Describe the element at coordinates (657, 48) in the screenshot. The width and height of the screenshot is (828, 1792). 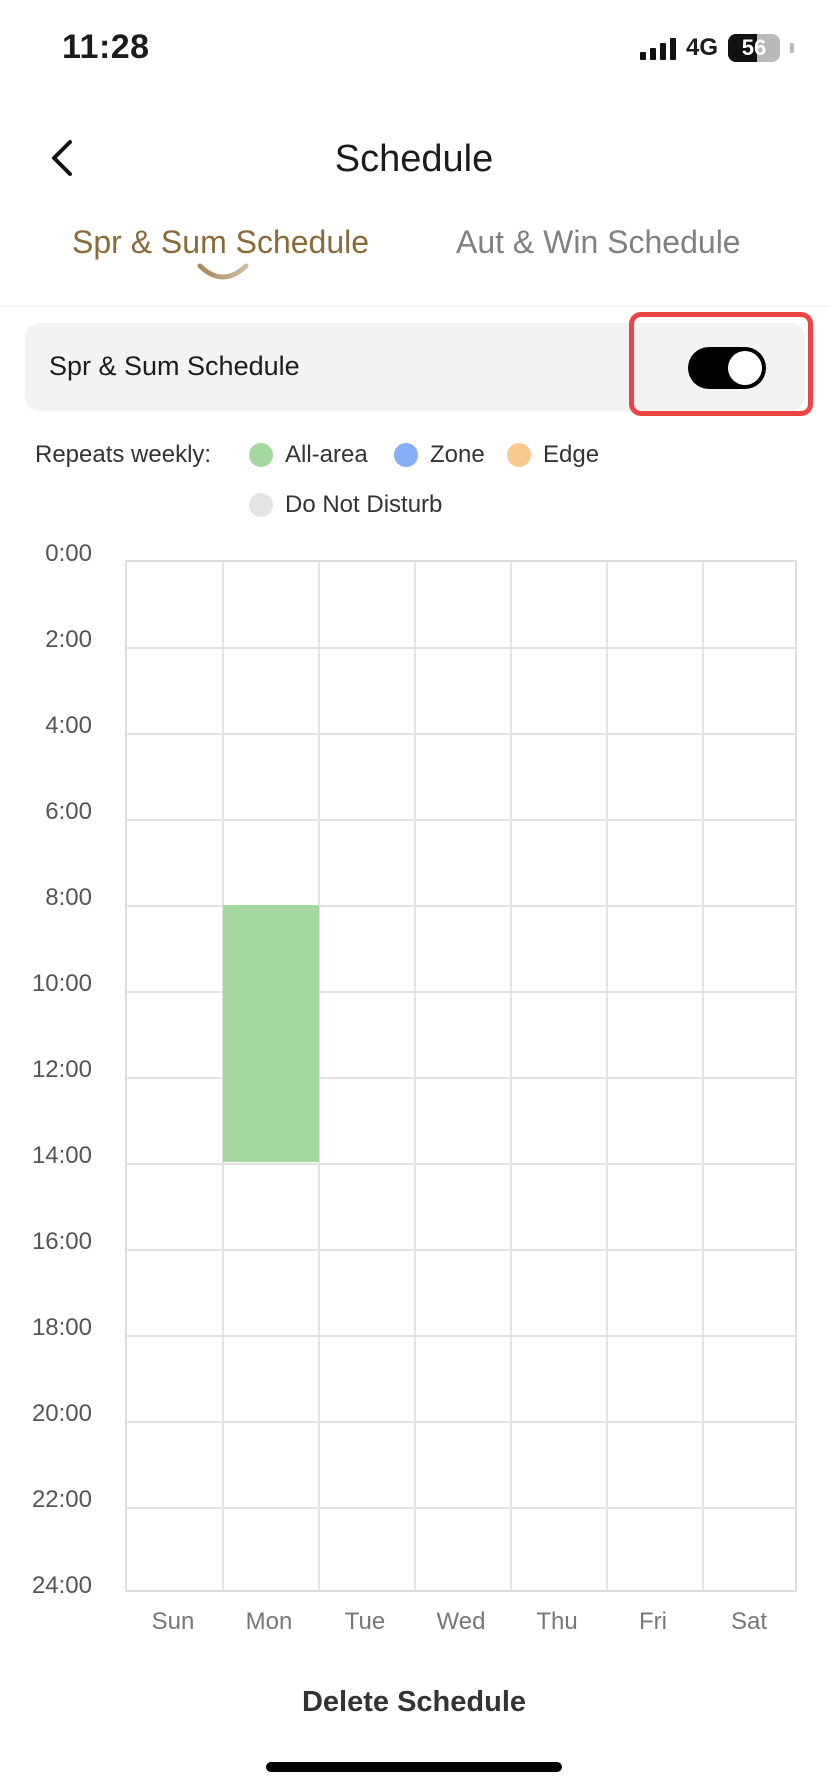
I see `signal-icon` at that location.